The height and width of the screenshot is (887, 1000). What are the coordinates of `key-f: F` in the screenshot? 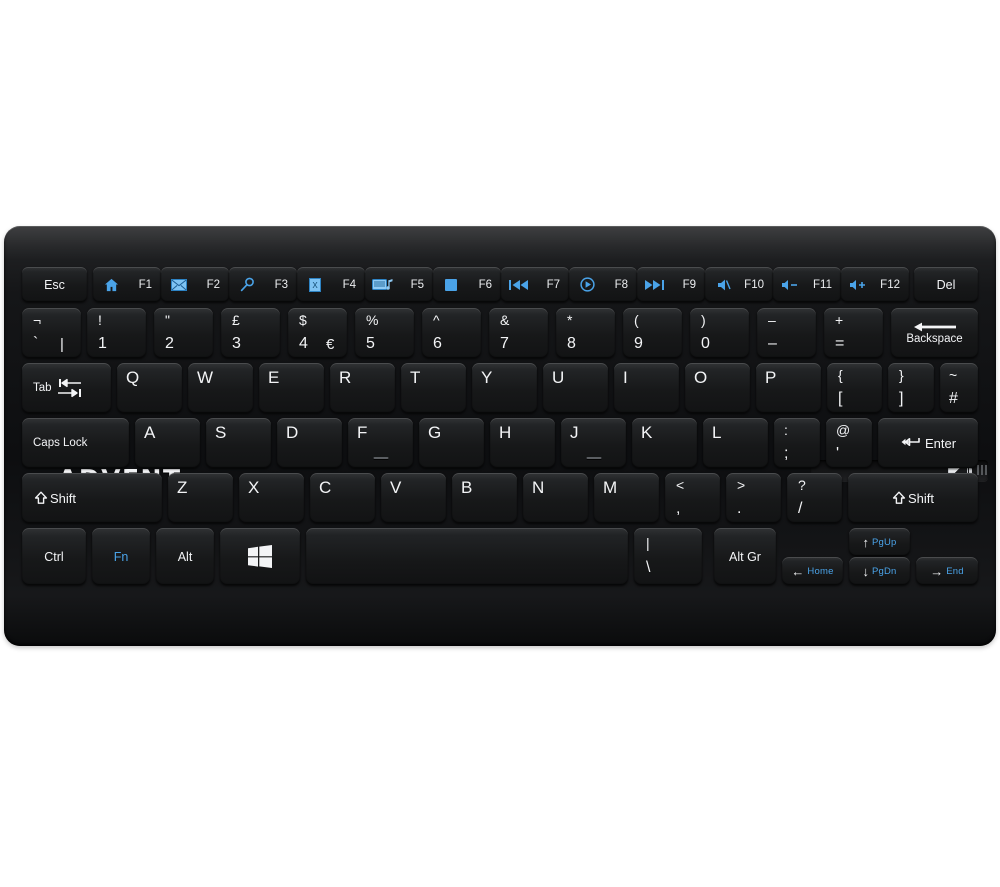 It's located at (380, 443).